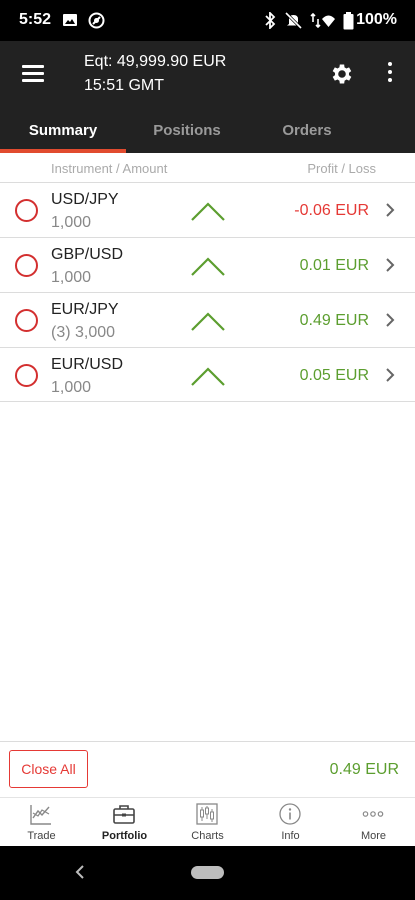 The height and width of the screenshot is (900, 415). What do you see at coordinates (376, 19) in the screenshot?
I see `battery-percent: 100%` at bounding box center [376, 19].